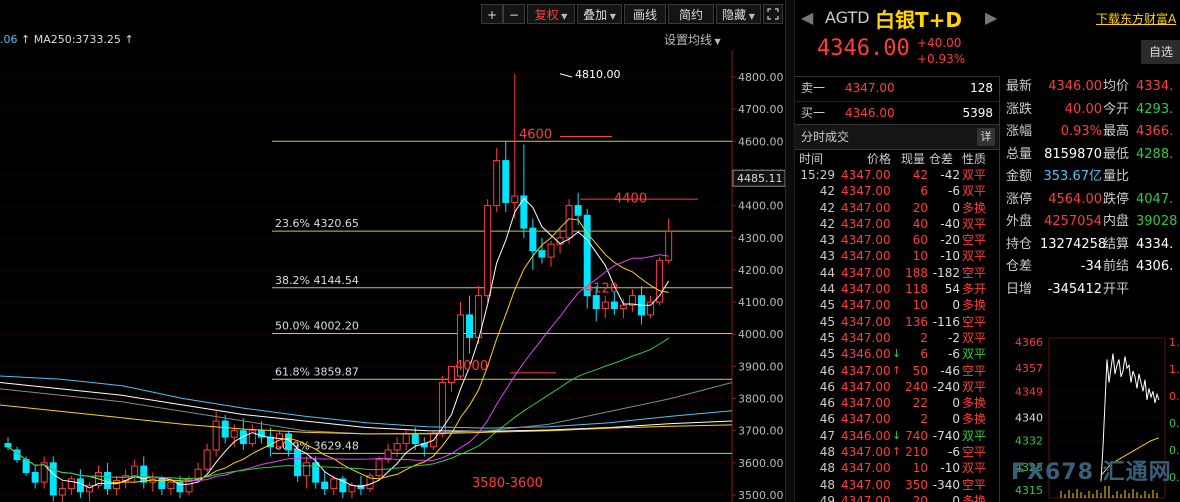 The image size is (1180, 502). I want to click on trade-row: 45 4347.00 2 -2 双平, so click(897, 338).